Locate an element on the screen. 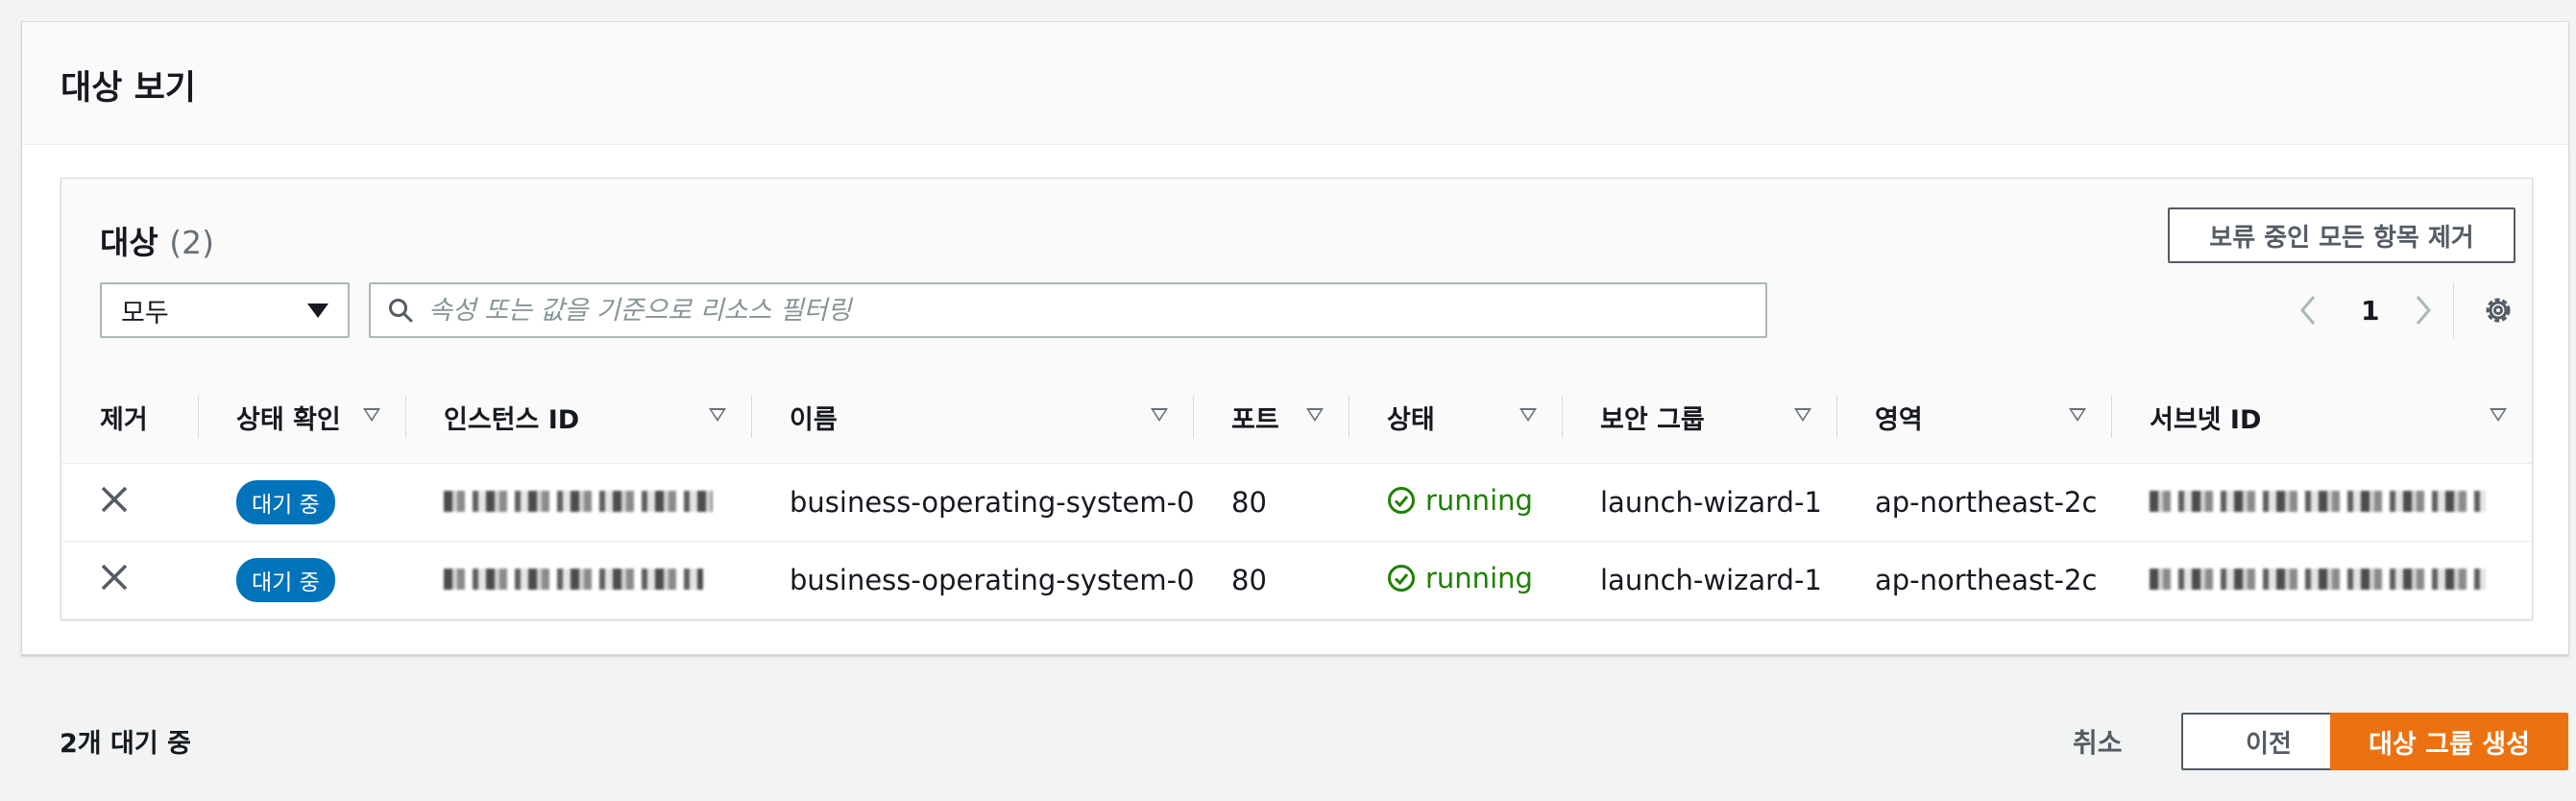 The image size is (2576, 801). column-header-subnet-id: 서브넷 ID is located at coordinates (2321, 417).